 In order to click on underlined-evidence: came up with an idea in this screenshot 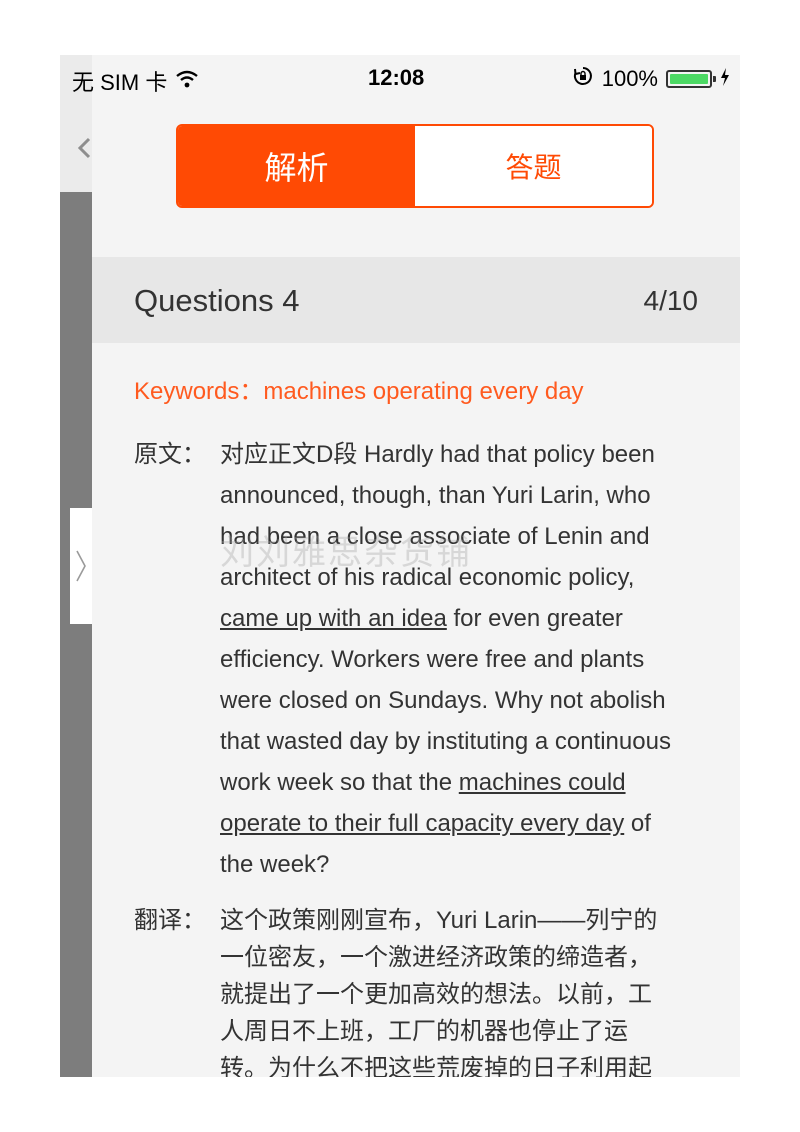, I will do `click(333, 618)`.